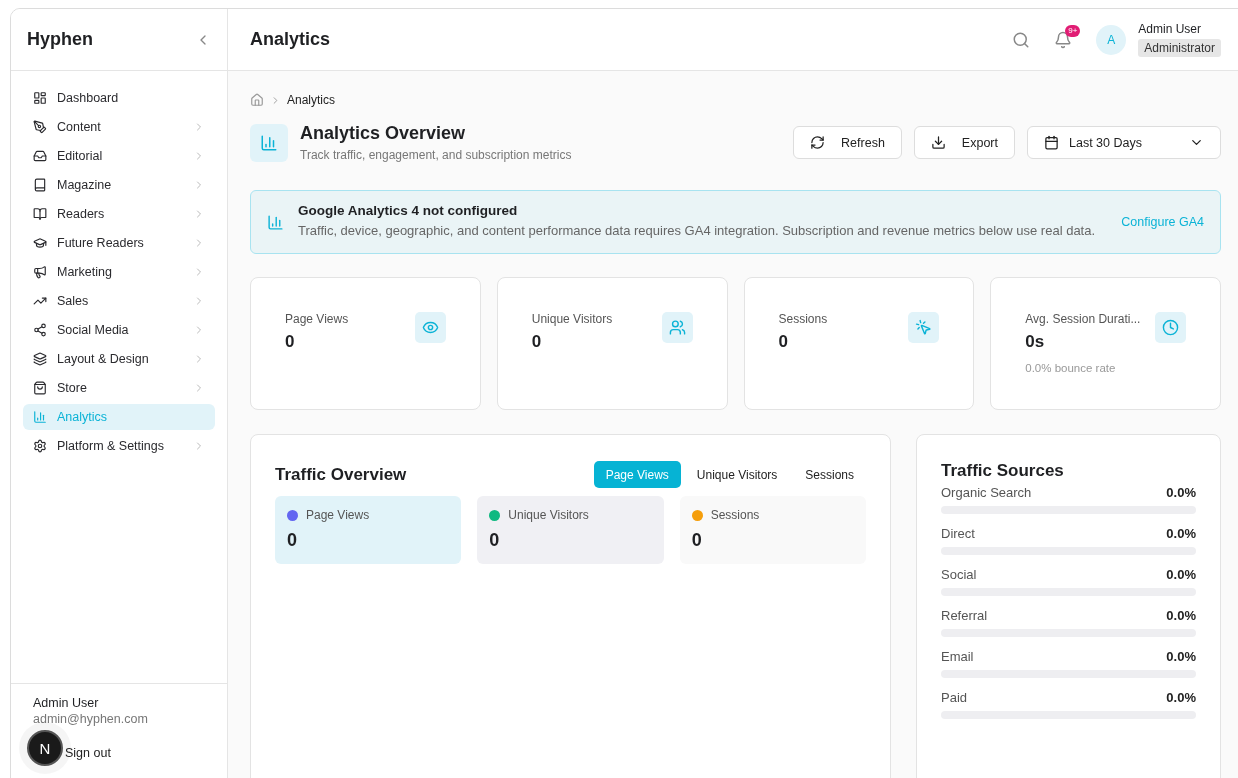  I want to click on stat-label: Sessions, so click(803, 319).